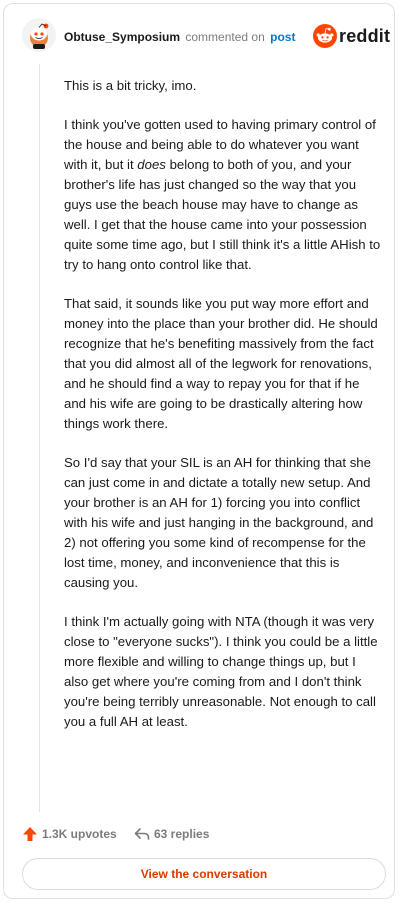 This screenshot has width=400, height=904. I want to click on meta-verb: commented on, so click(225, 37).